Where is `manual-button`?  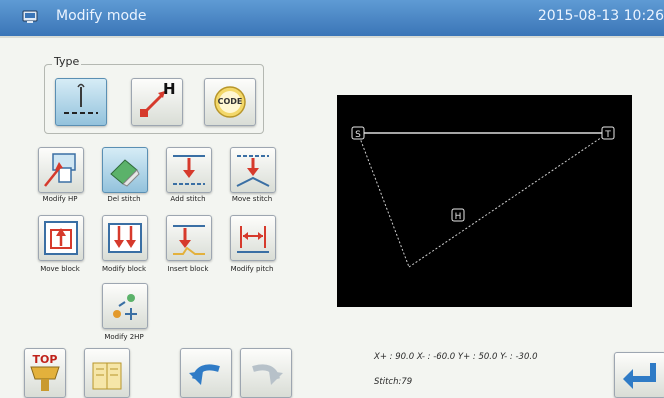
manual-button is located at coordinates (107, 373).